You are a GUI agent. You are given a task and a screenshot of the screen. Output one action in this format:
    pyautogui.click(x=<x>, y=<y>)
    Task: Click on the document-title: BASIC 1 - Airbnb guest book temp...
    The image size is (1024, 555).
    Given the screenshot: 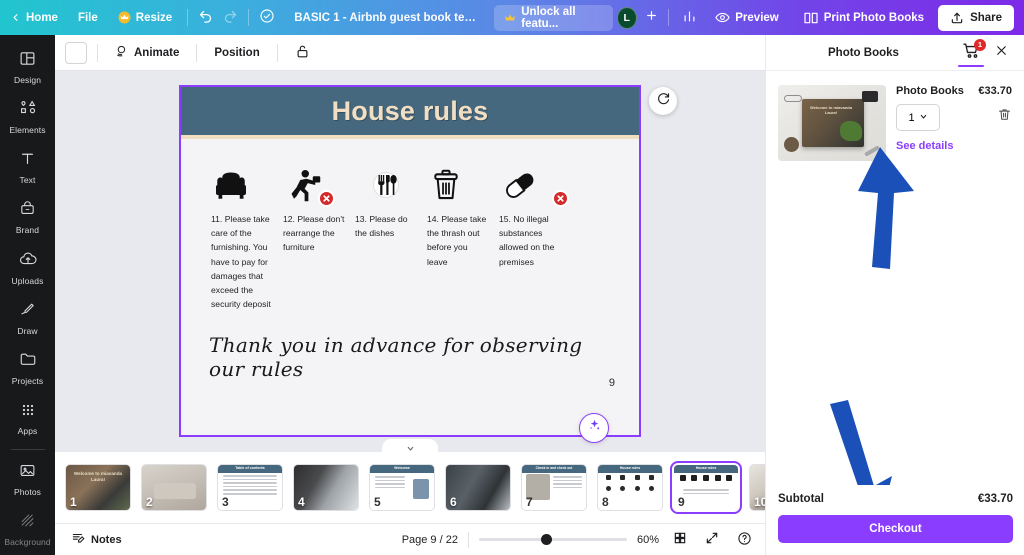 What is the action you would take?
    pyautogui.click(x=389, y=18)
    